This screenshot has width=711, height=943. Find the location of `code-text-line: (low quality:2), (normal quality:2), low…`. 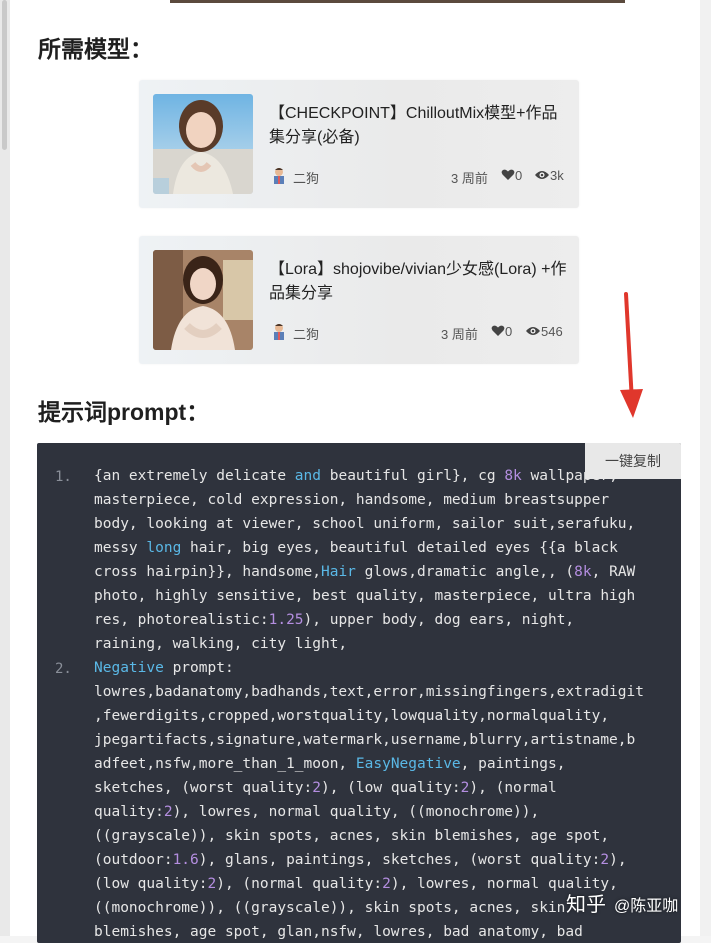

code-text-line: (low quality:2), (normal quality:2), low… is located at coordinates (356, 884).